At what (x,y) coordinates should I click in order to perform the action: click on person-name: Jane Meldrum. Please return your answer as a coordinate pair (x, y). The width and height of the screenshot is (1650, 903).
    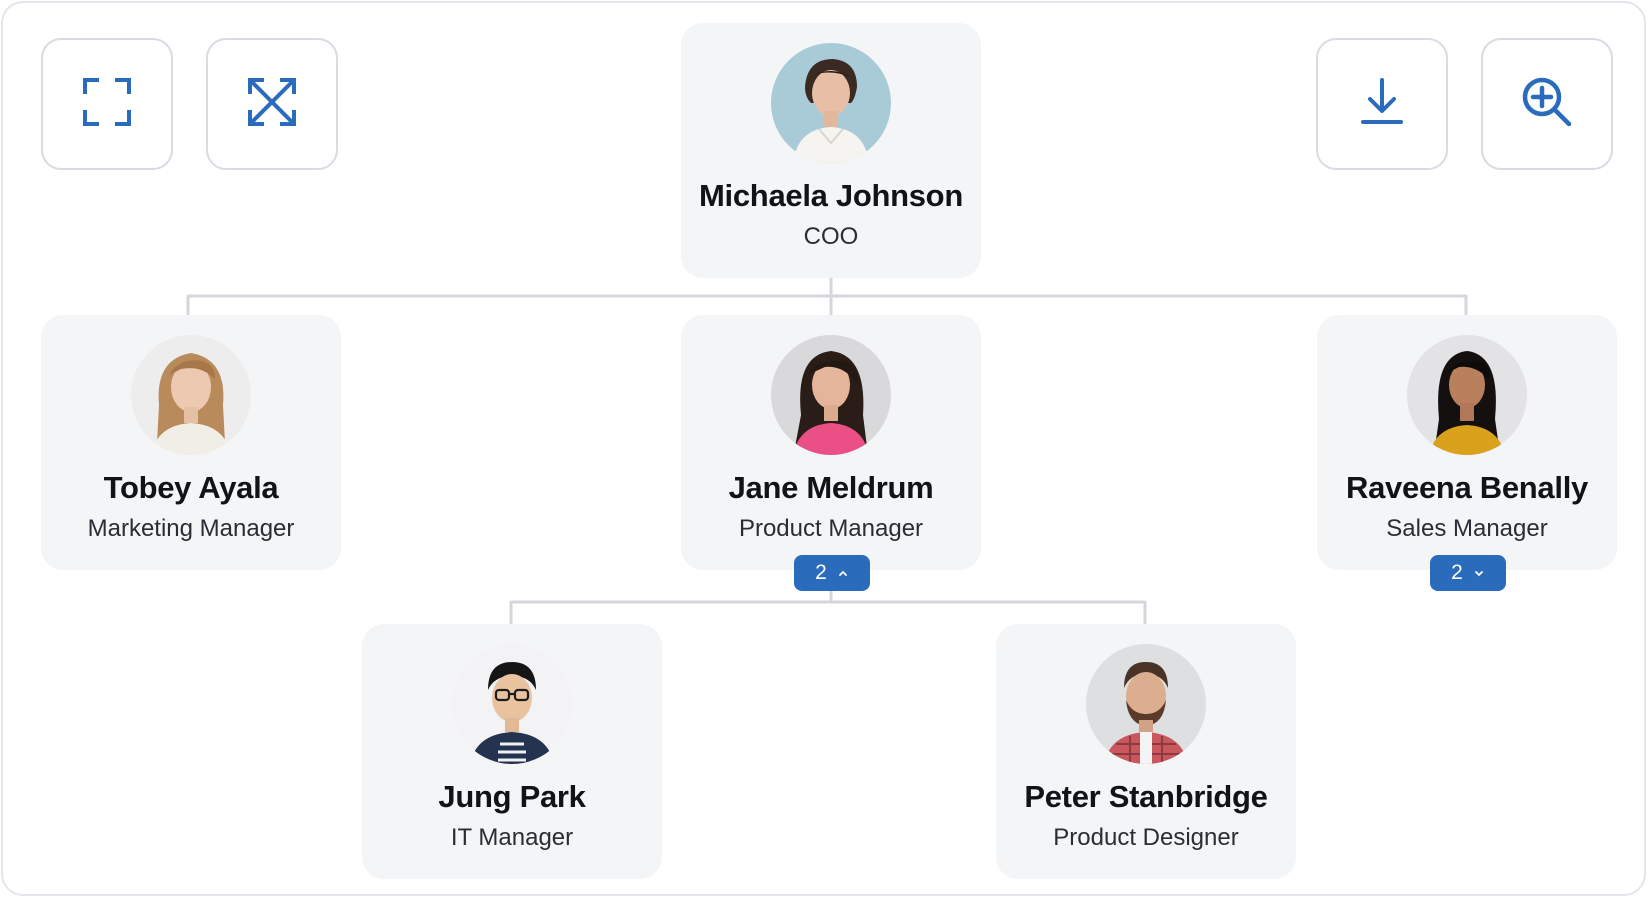
    Looking at the image, I should click on (831, 487).